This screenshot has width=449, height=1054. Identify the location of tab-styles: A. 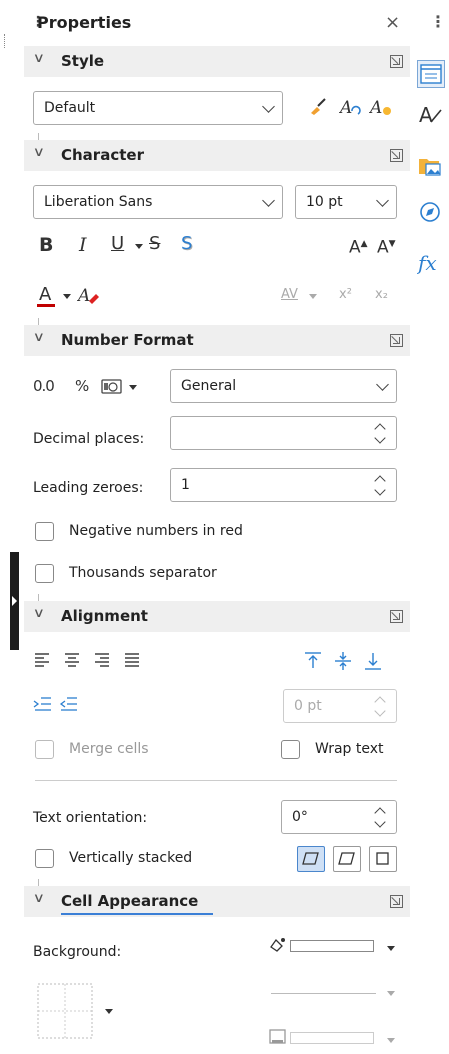
(431, 114).